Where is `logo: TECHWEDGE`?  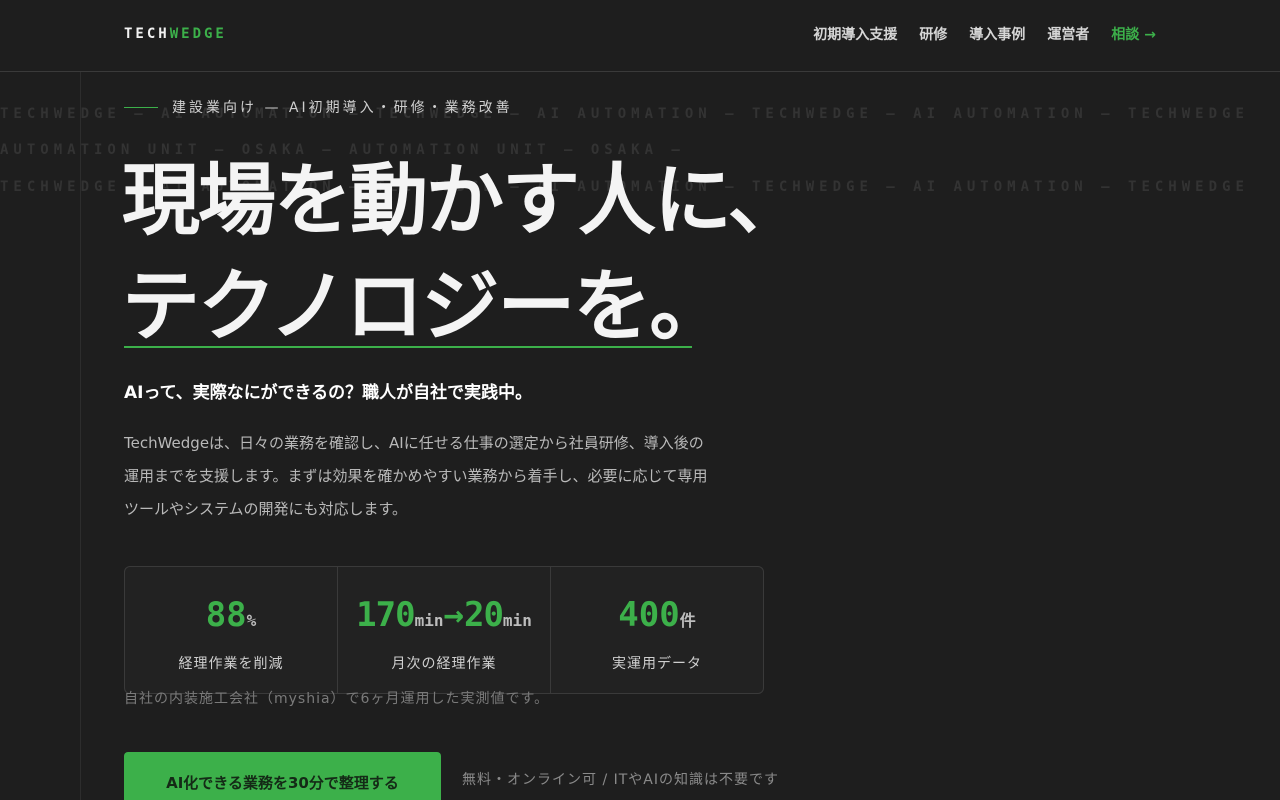
logo: TECHWEDGE is located at coordinates (175, 34).